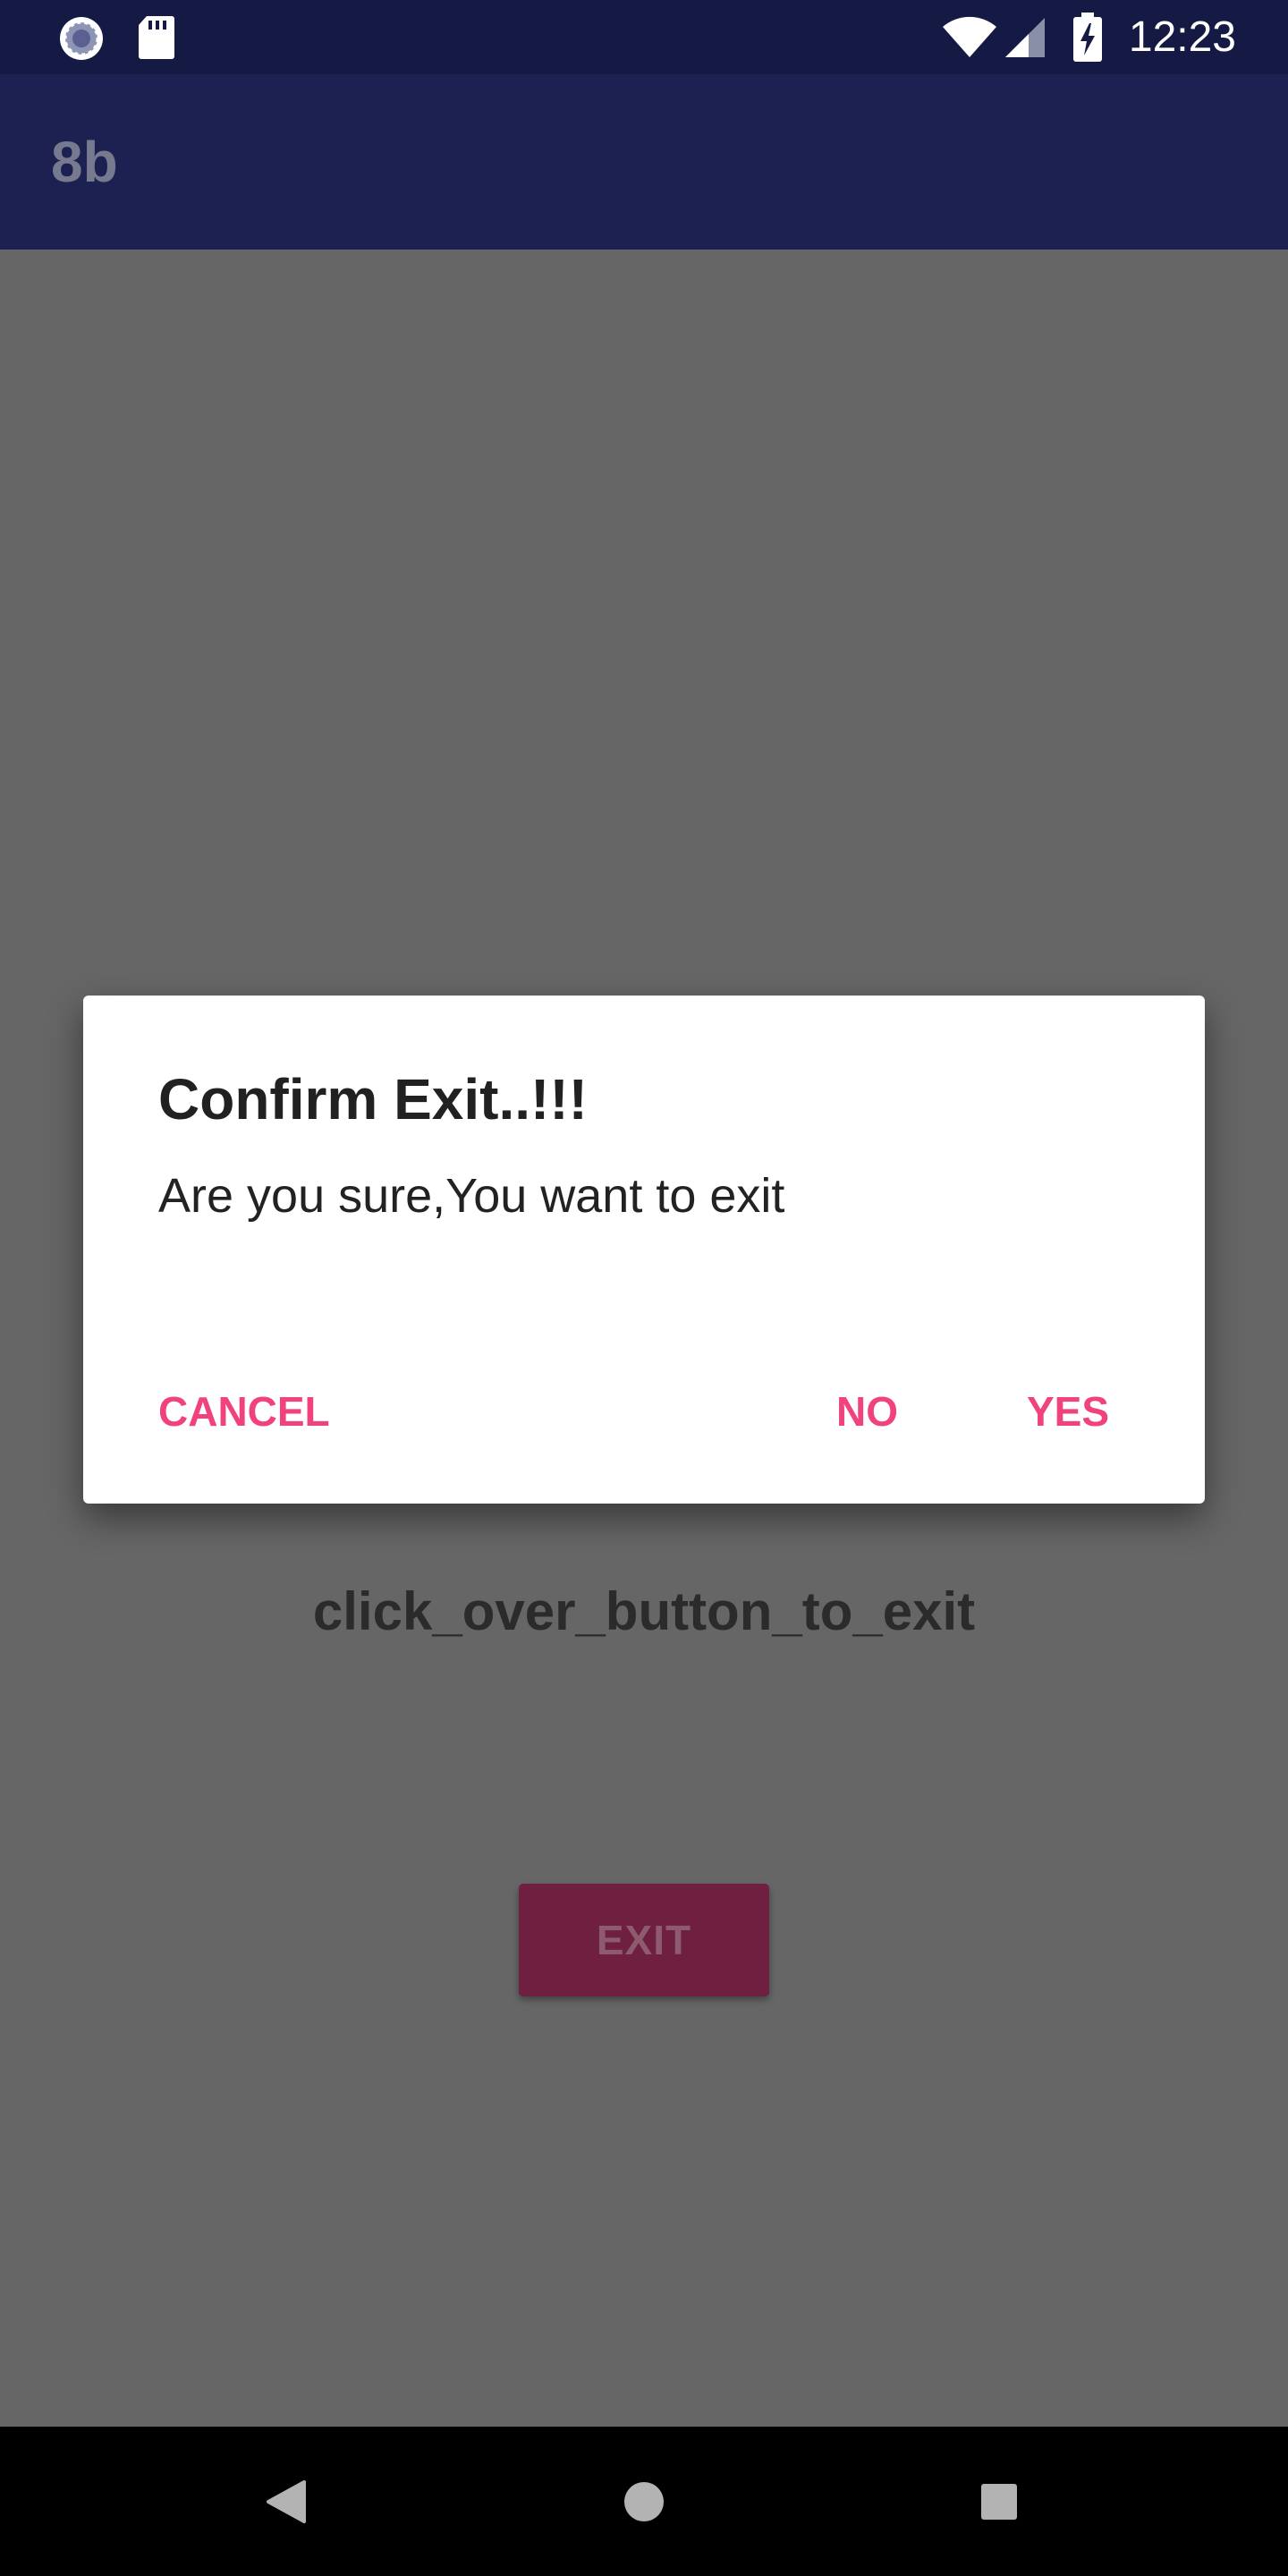  I want to click on app-bar: 8b, so click(644, 162).